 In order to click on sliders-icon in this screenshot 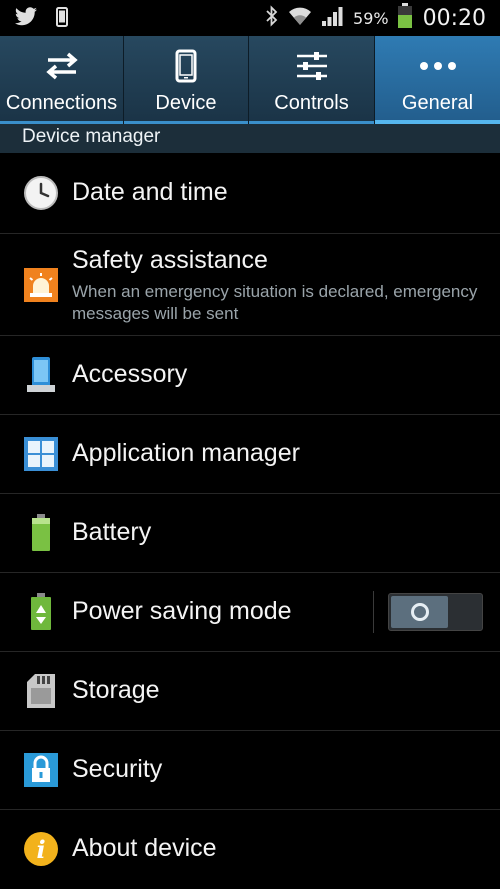, I will do `click(312, 66)`.